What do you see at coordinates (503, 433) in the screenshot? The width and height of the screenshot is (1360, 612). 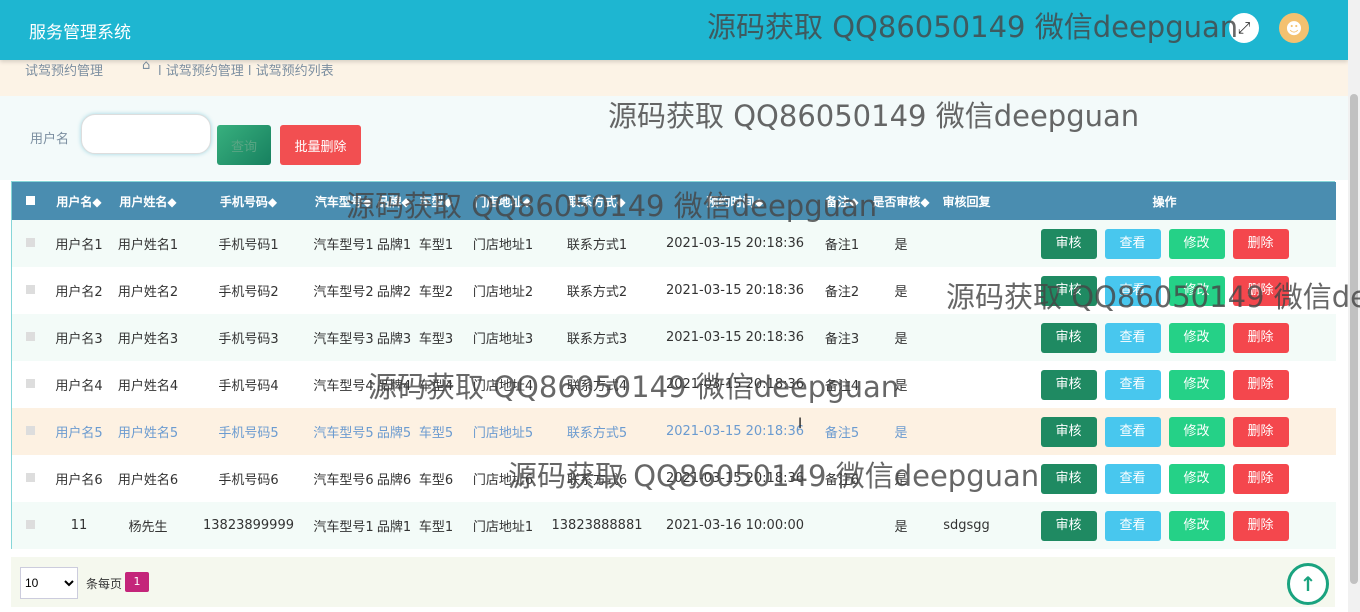 I see `cell-store-address: 门店地址5` at bounding box center [503, 433].